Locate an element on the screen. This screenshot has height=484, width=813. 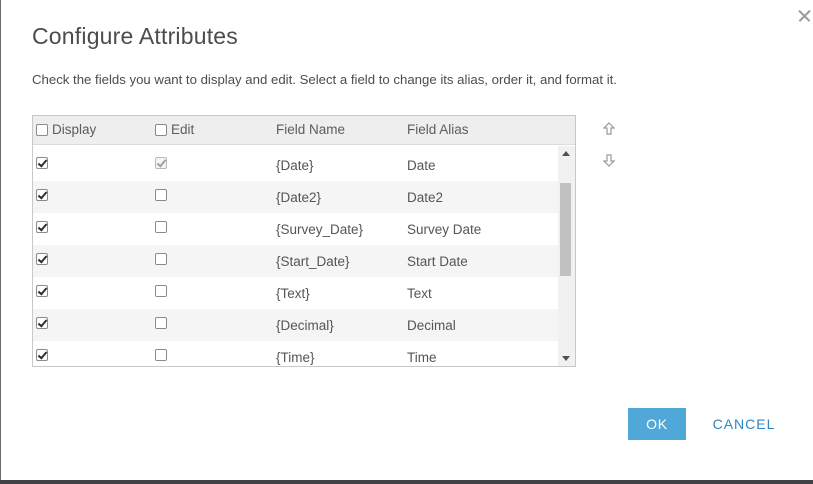
header-field-name: Field Name is located at coordinates (310, 129).